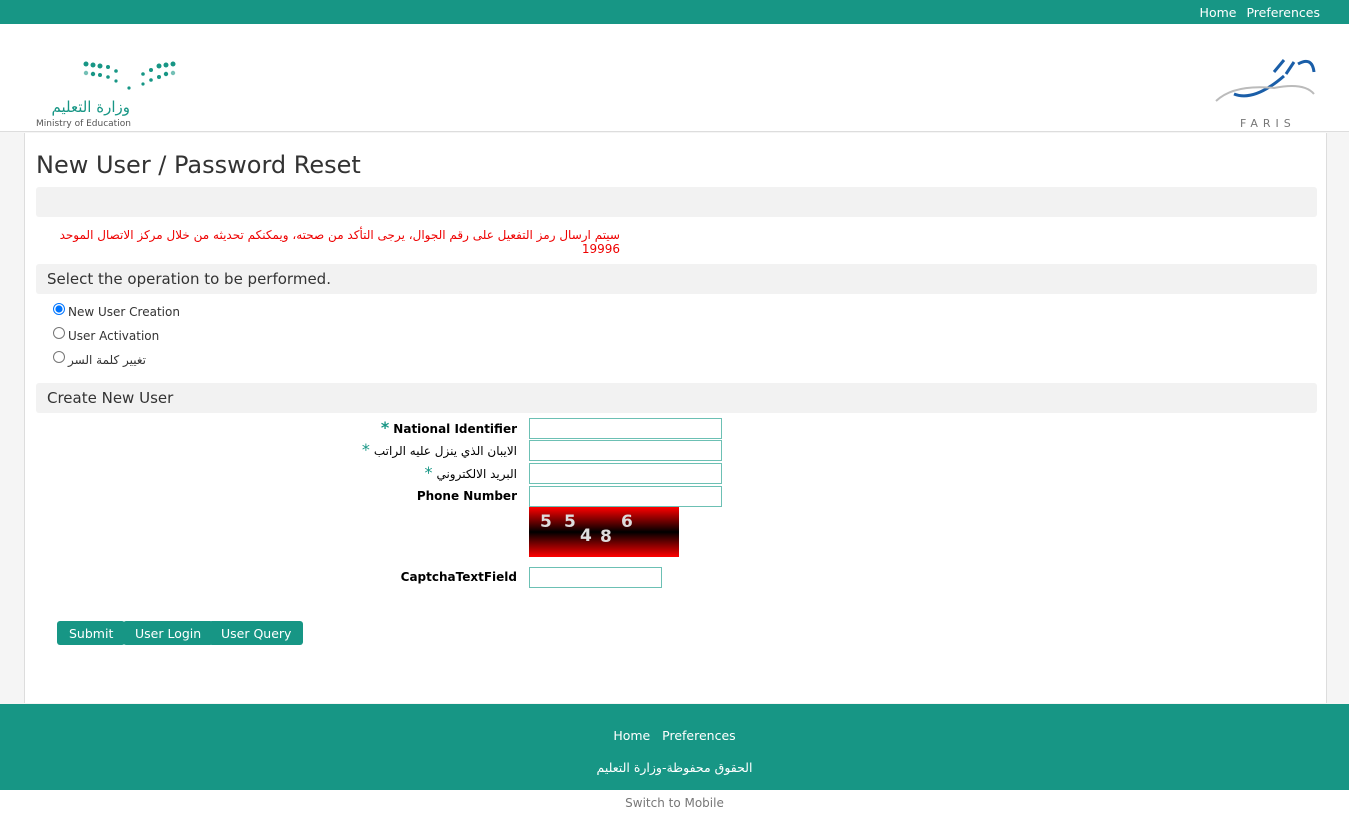 The width and height of the screenshot is (1349, 816). I want to click on radio-change-password: تغيير كلمة السر, so click(99, 359).